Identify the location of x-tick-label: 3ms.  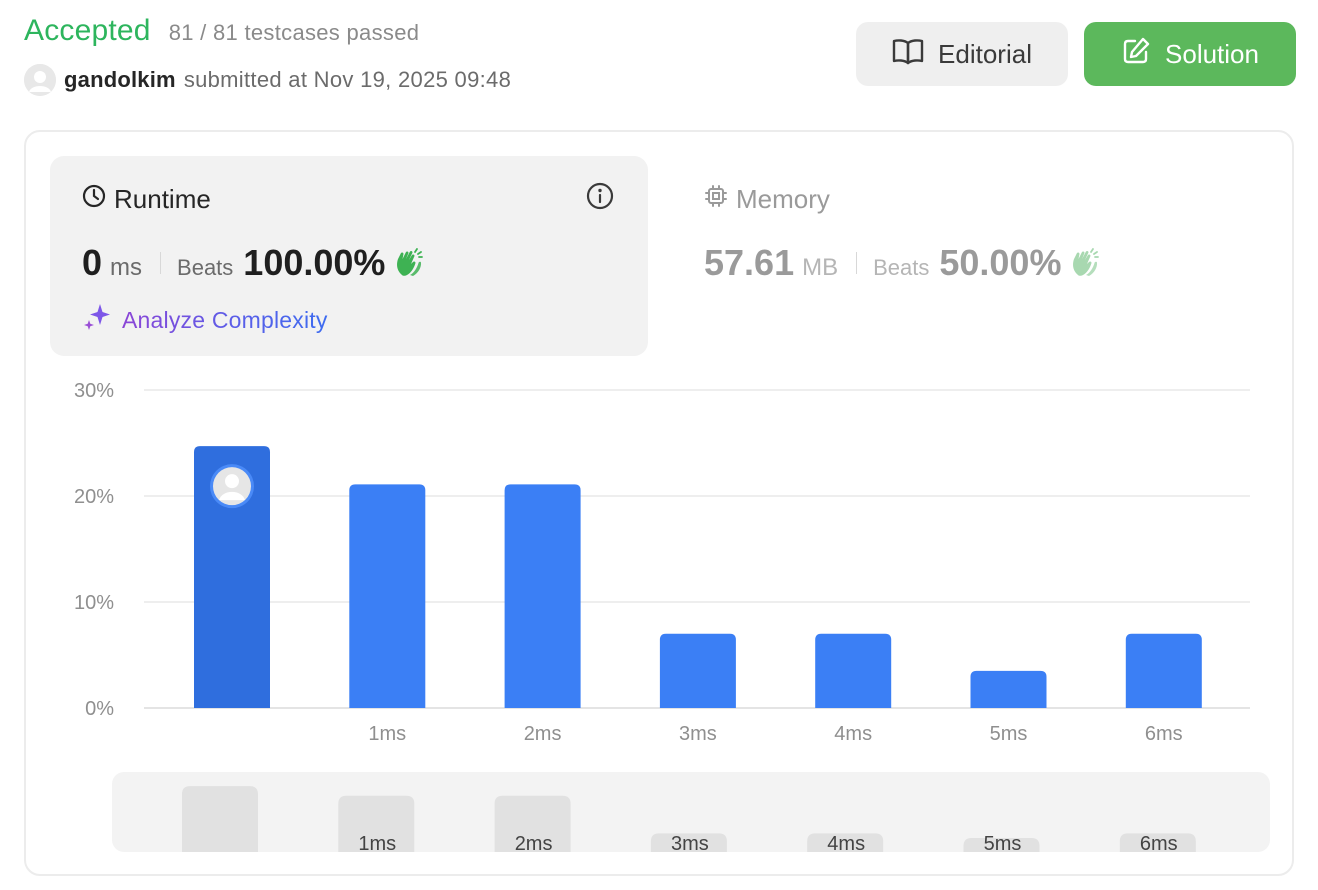
(698, 734).